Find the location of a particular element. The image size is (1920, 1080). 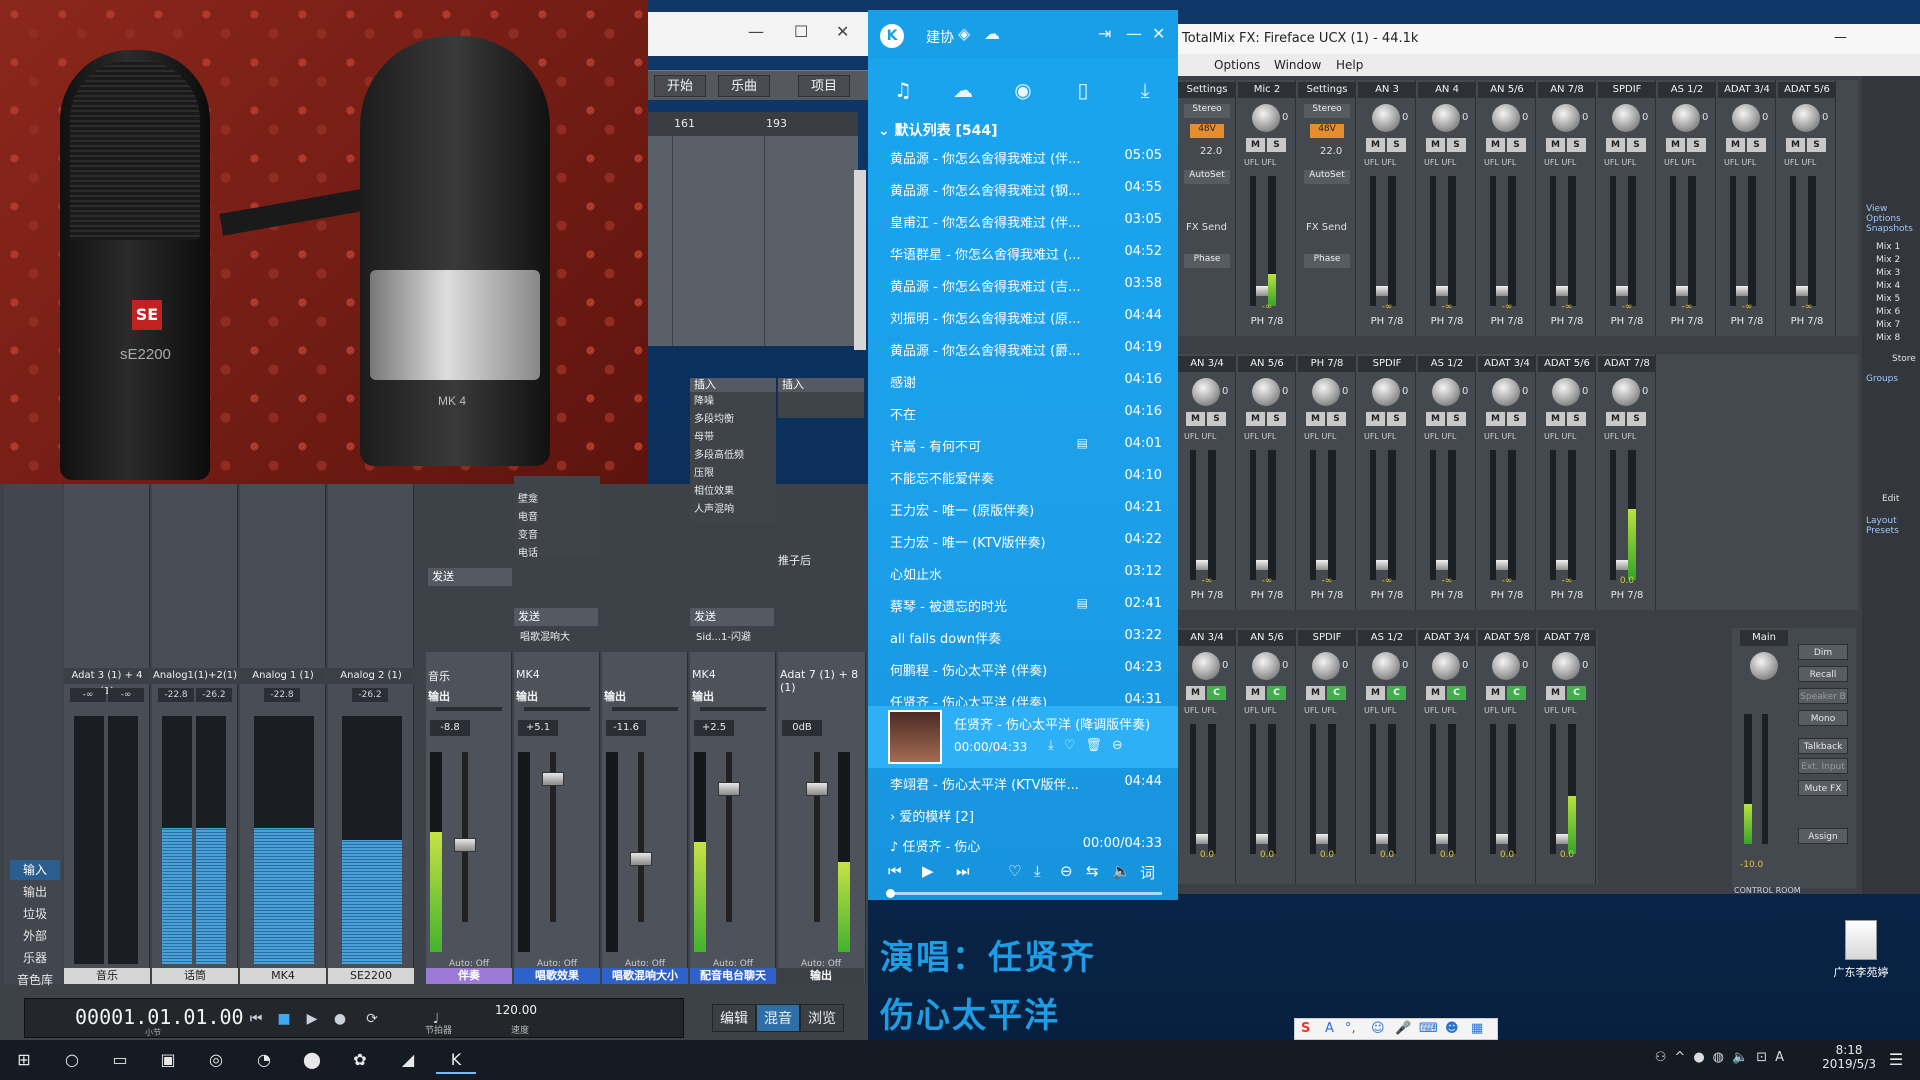

song-row: 王力宏 - 唯一 (原版伴奏) 04:21 is located at coordinates (1023, 508).